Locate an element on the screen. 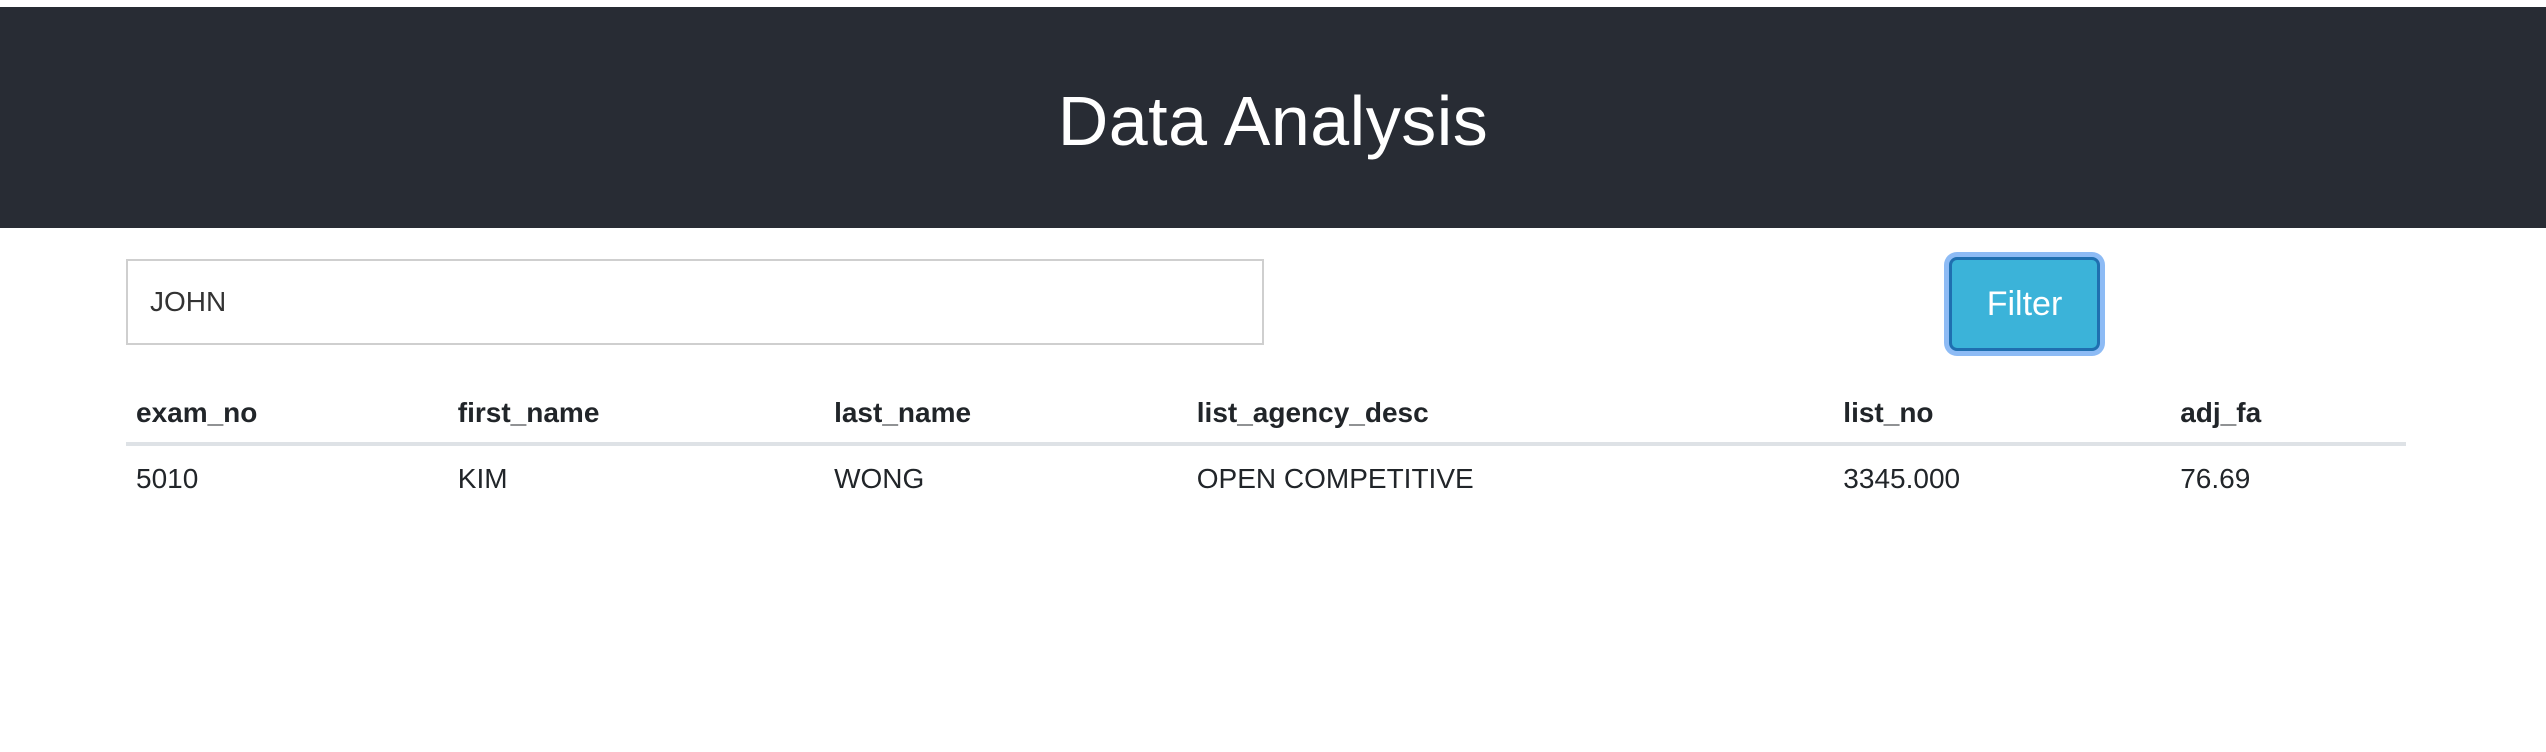 The height and width of the screenshot is (752, 2546). column-header-adj-fa: adj_fa is located at coordinates (2288, 415).